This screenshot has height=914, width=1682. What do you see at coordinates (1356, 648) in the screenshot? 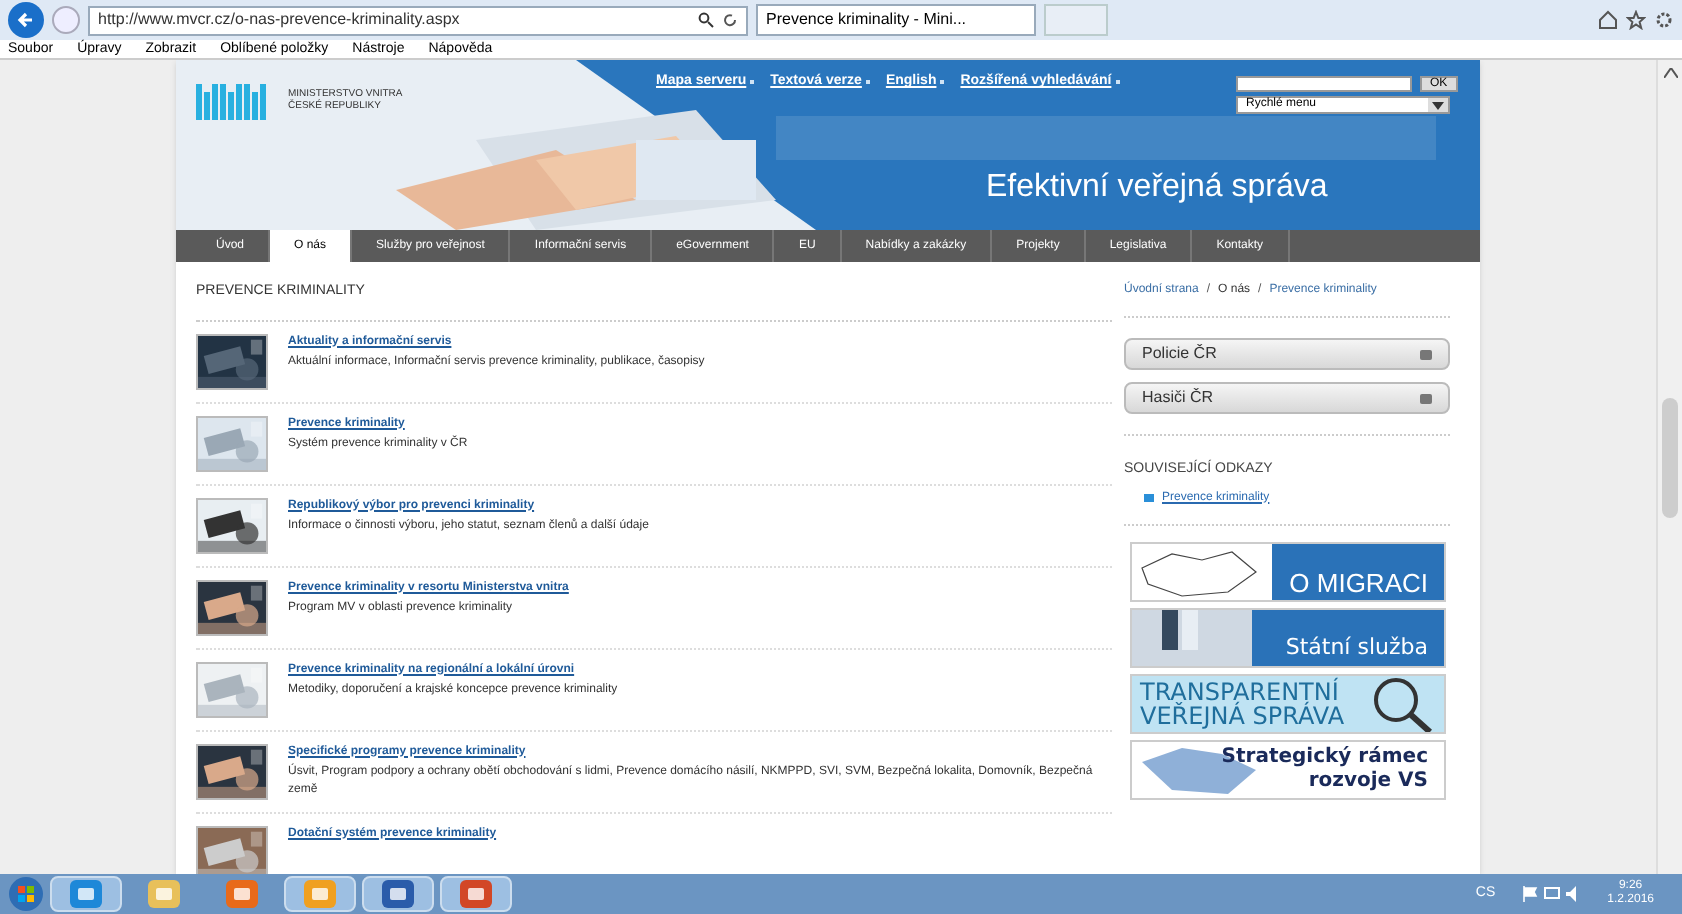
I see `banner-text: Státní služba` at bounding box center [1356, 648].